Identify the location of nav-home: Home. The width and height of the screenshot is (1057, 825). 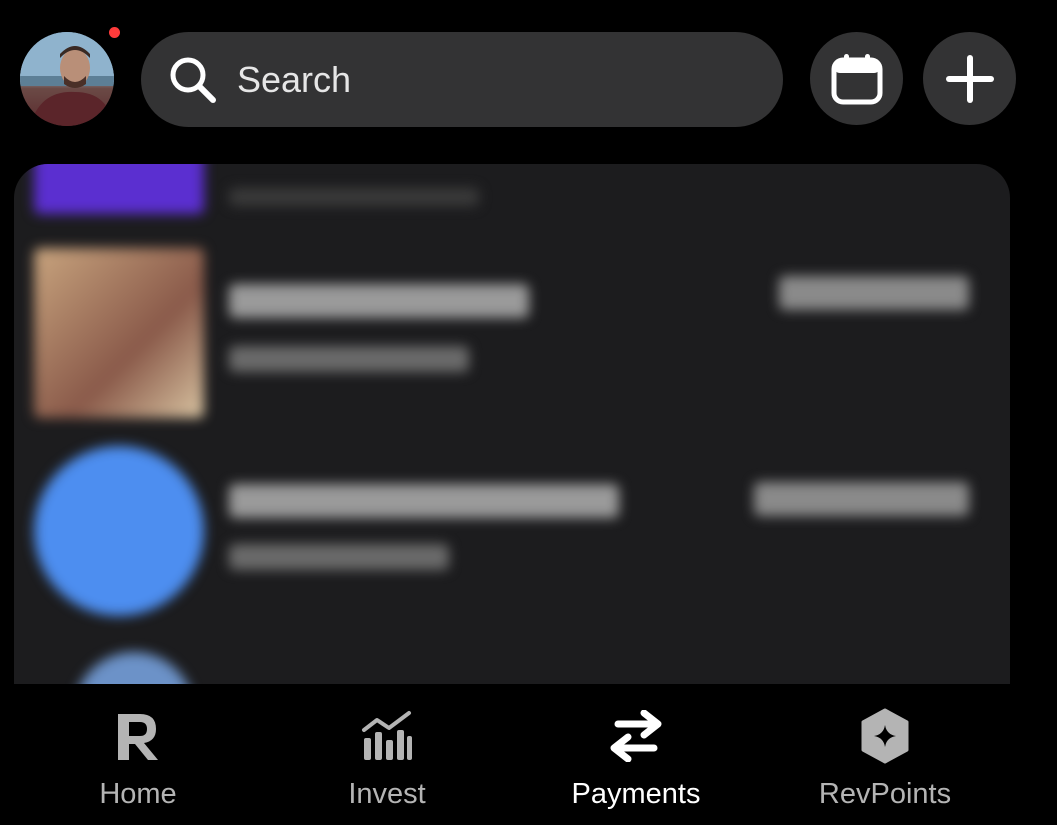
(138, 758).